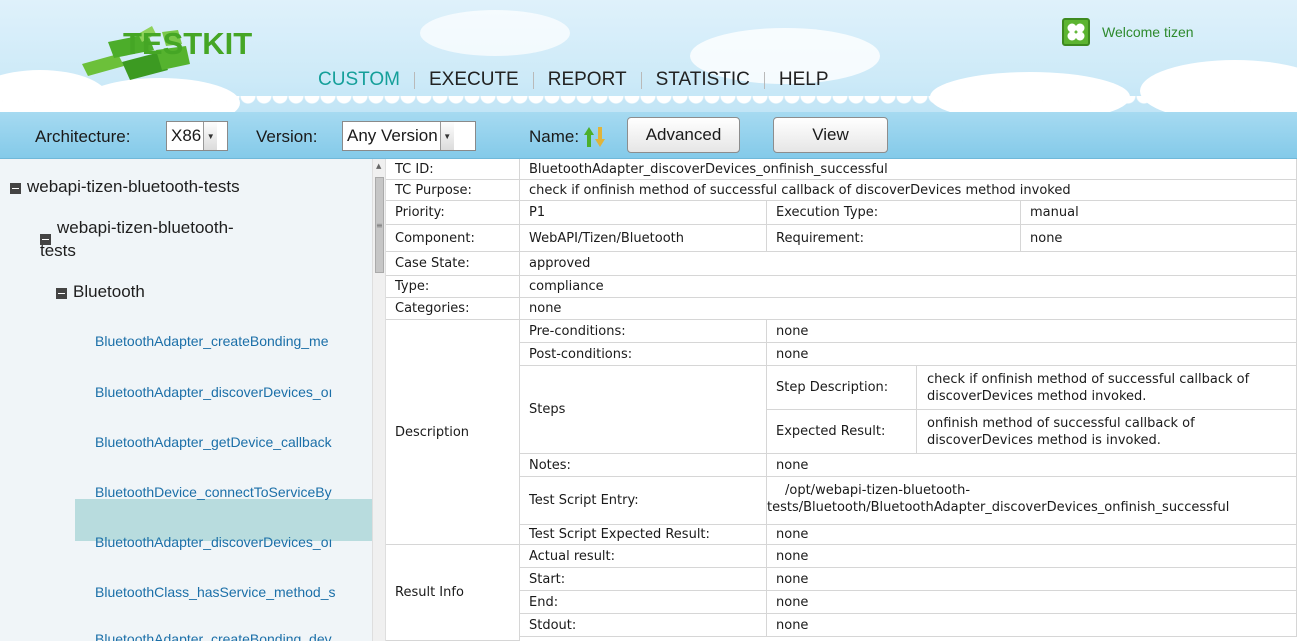  Describe the element at coordinates (145, 227) in the screenshot. I see `tree-node-label-line: webapi-tizen-bluetooth-` at that location.